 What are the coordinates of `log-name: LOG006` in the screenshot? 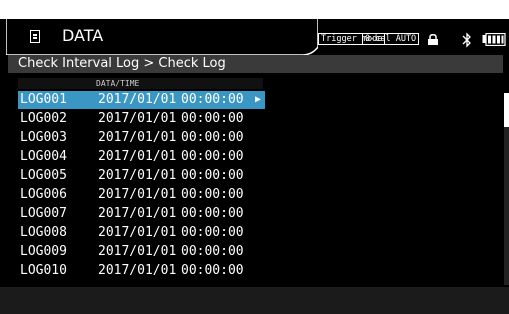 It's located at (43, 194).